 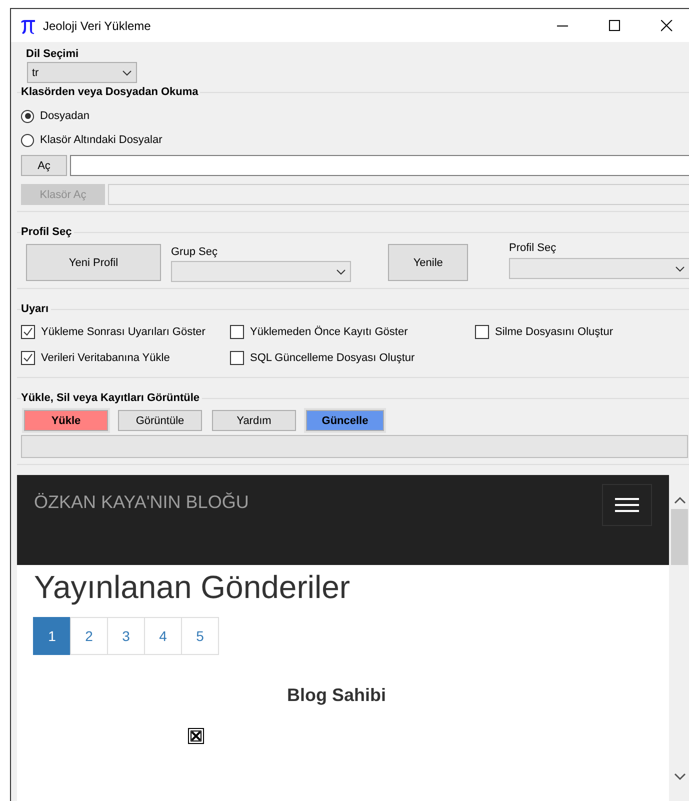 What do you see at coordinates (679, 537) in the screenshot?
I see `scroll-thumb` at bounding box center [679, 537].